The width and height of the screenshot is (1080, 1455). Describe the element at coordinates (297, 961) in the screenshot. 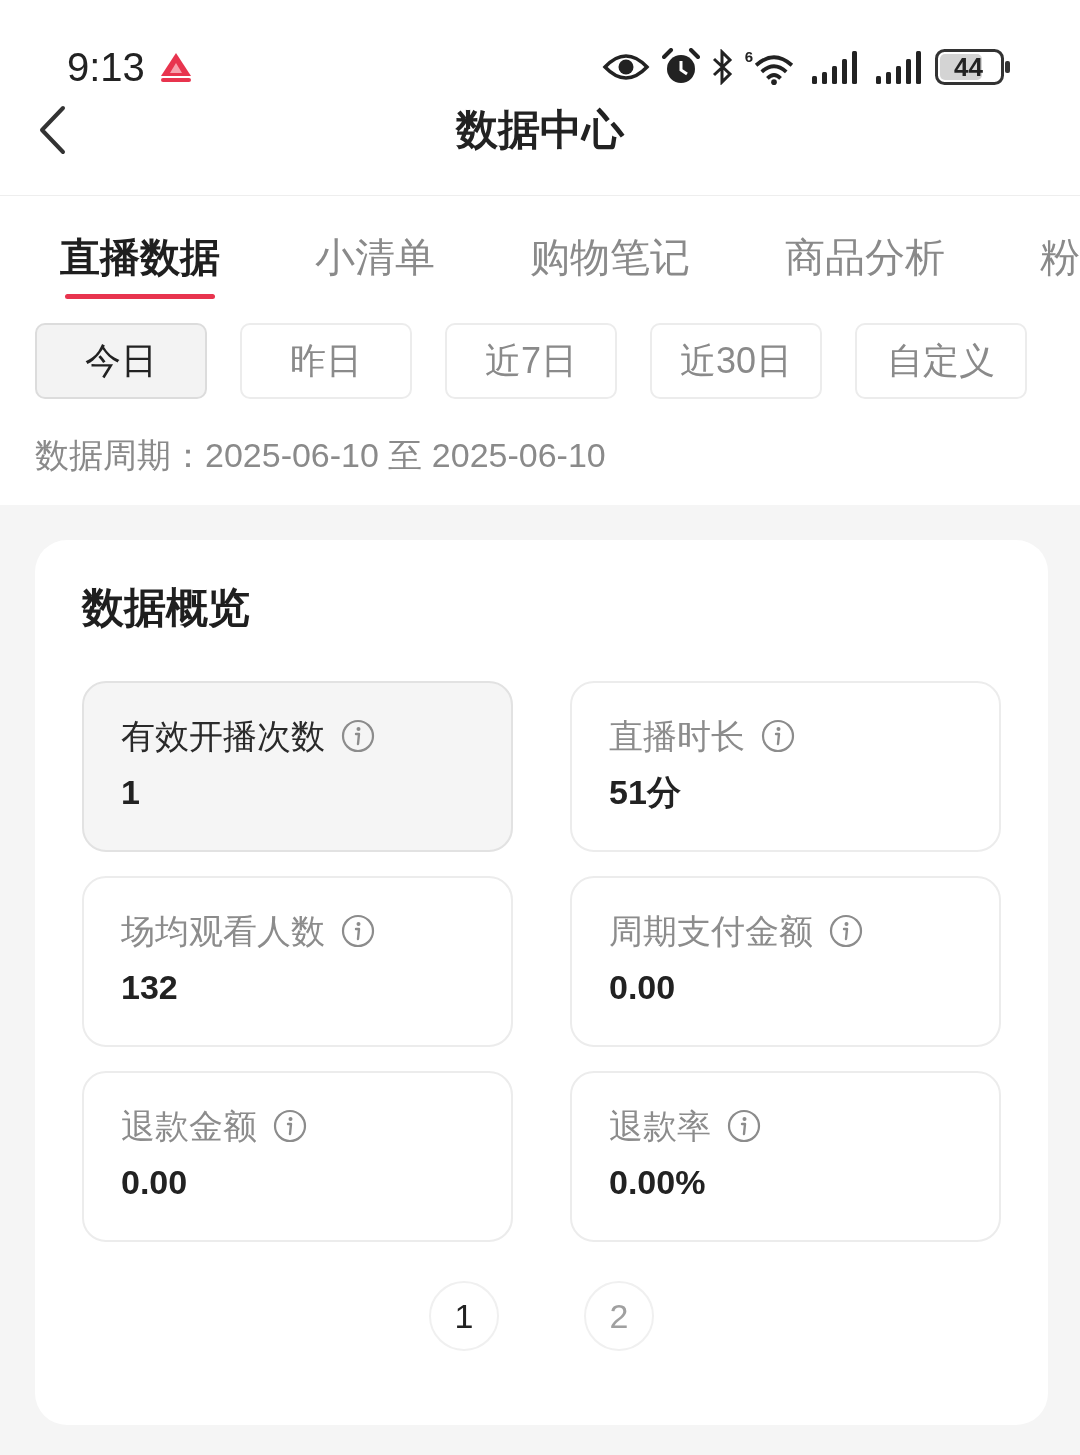

I see `metric-card: 场均观看人数 132` at that location.